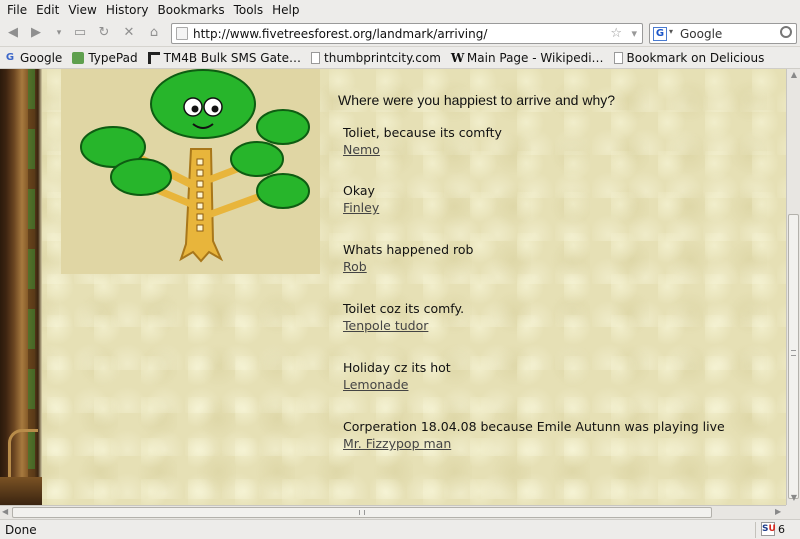 The width and height of the screenshot is (800, 539). I want to click on bookmark-delicious: Bookmark on Delicious, so click(689, 57).